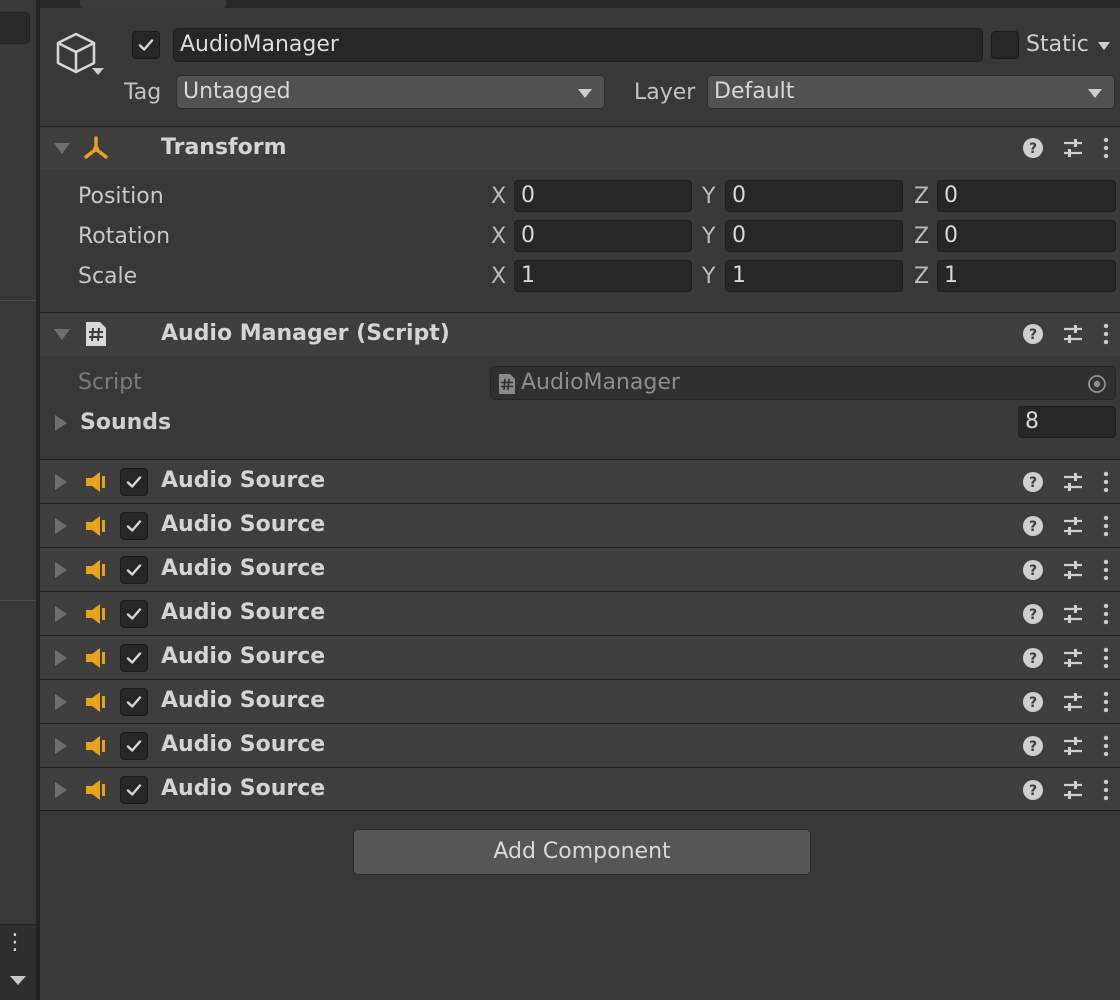 The height and width of the screenshot is (1000, 1120). What do you see at coordinates (95, 570) in the screenshot?
I see `speaker-icon` at bounding box center [95, 570].